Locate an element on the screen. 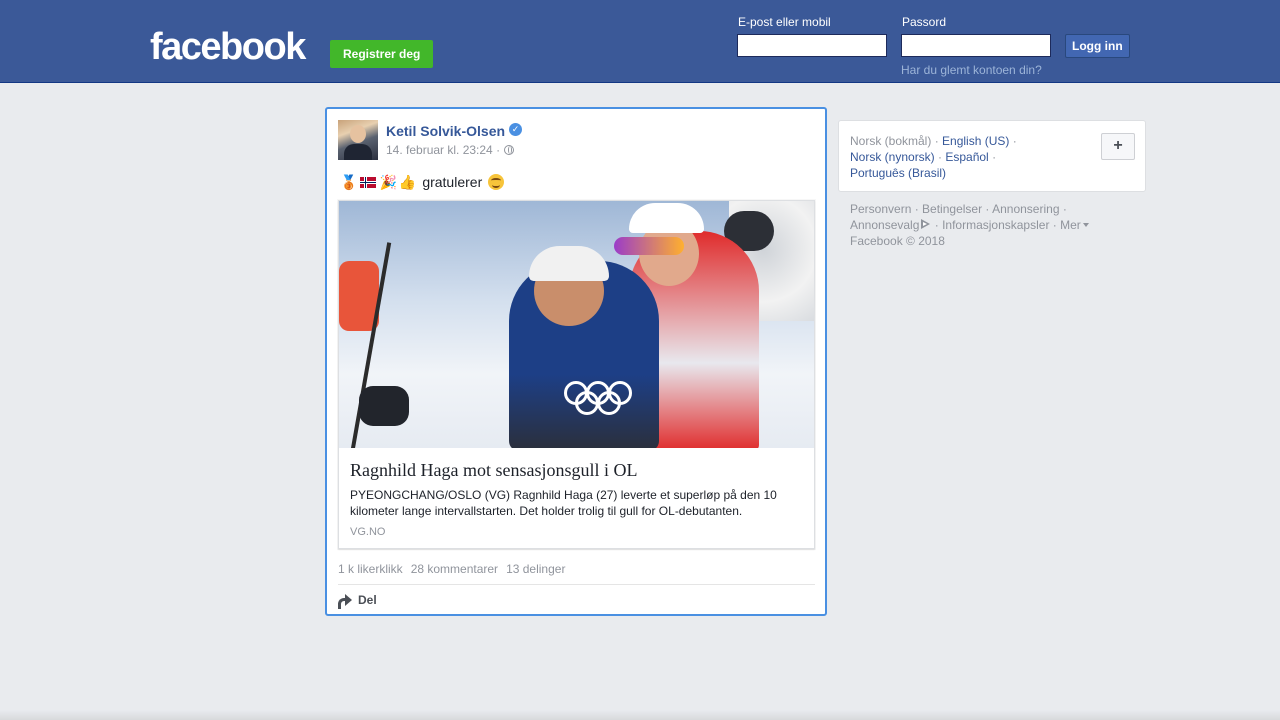 The image size is (1280, 720). avatar is located at coordinates (358, 140).